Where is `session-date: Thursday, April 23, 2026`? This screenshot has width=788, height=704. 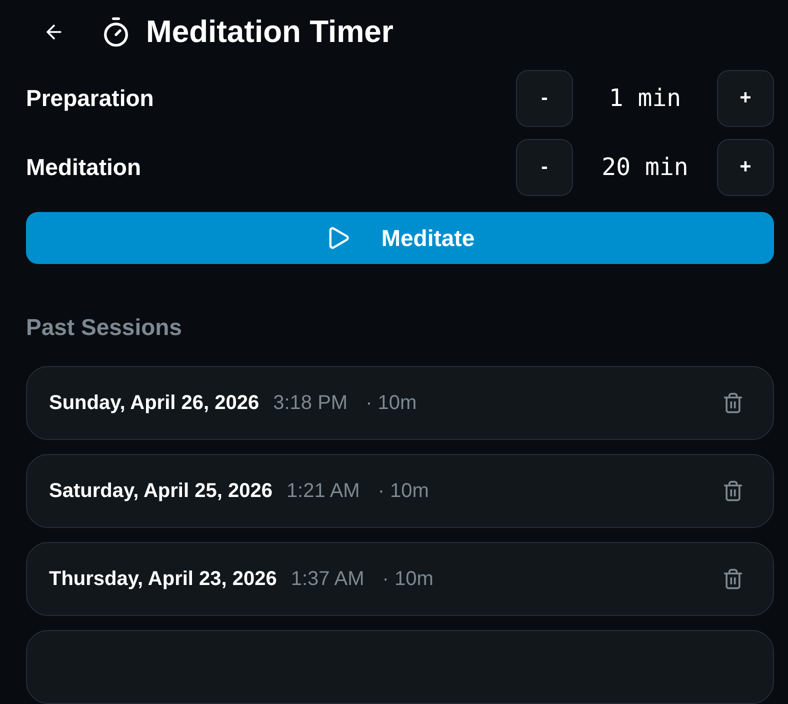
session-date: Thursday, April 23, 2026 is located at coordinates (163, 579).